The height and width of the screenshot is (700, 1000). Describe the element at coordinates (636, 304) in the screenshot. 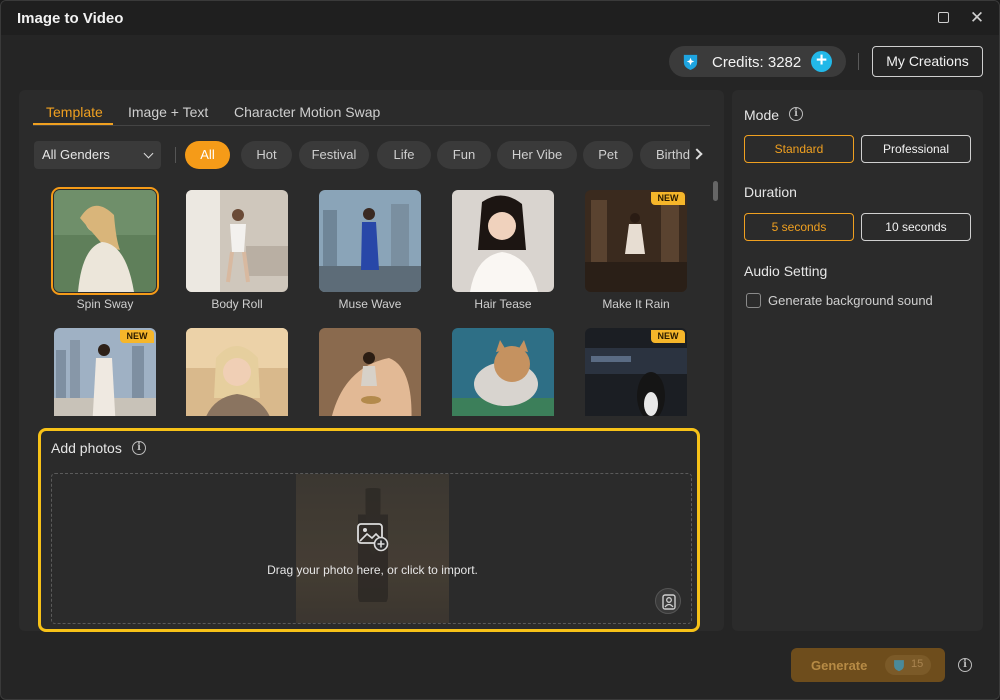

I see `template-label: Make It Rain` at that location.